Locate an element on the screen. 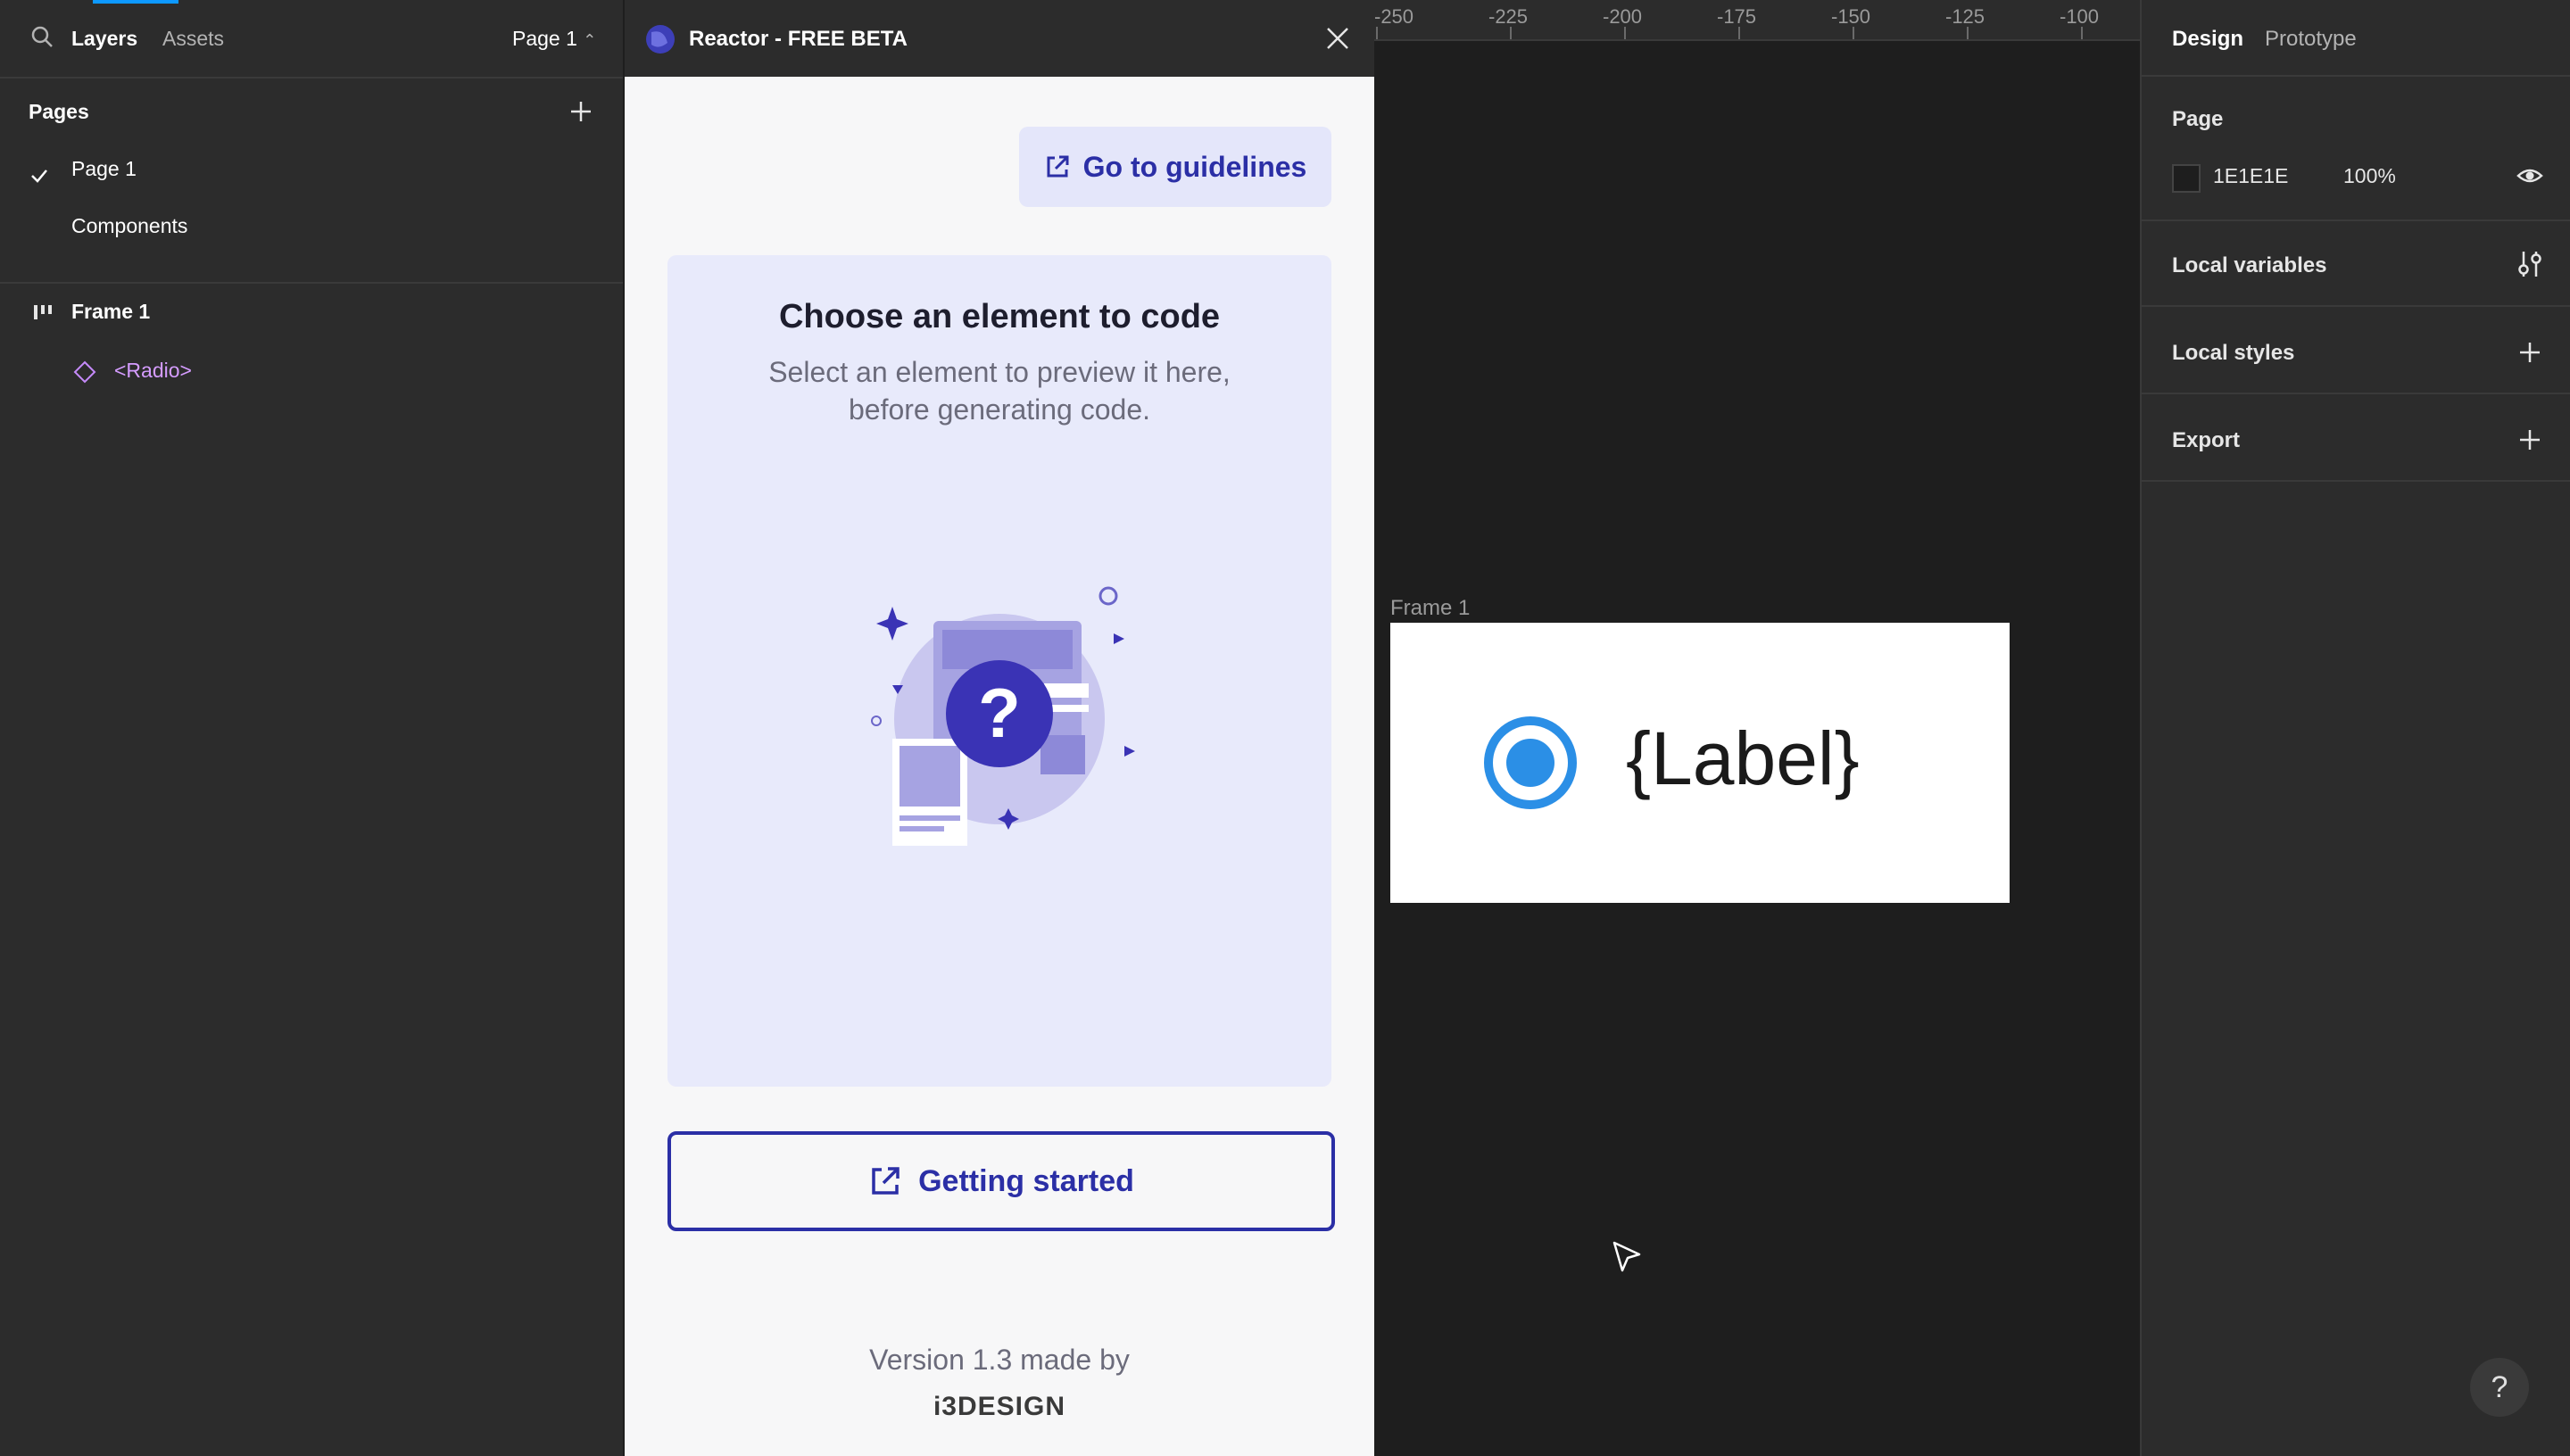 The height and width of the screenshot is (1456, 2570). page-item-label: Components is located at coordinates (129, 225).